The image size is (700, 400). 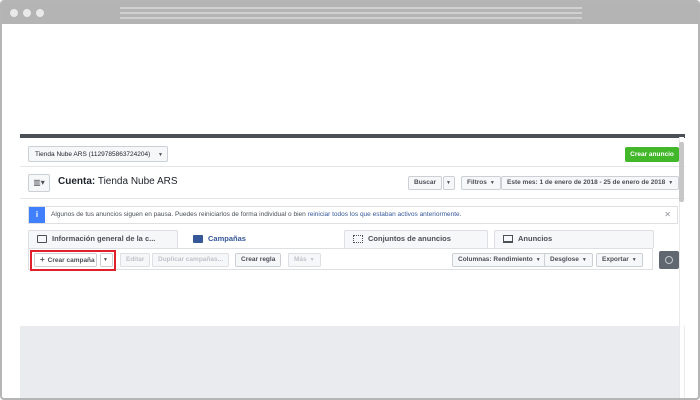 I want to click on titlebar-lines, so click(x=351, y=14).